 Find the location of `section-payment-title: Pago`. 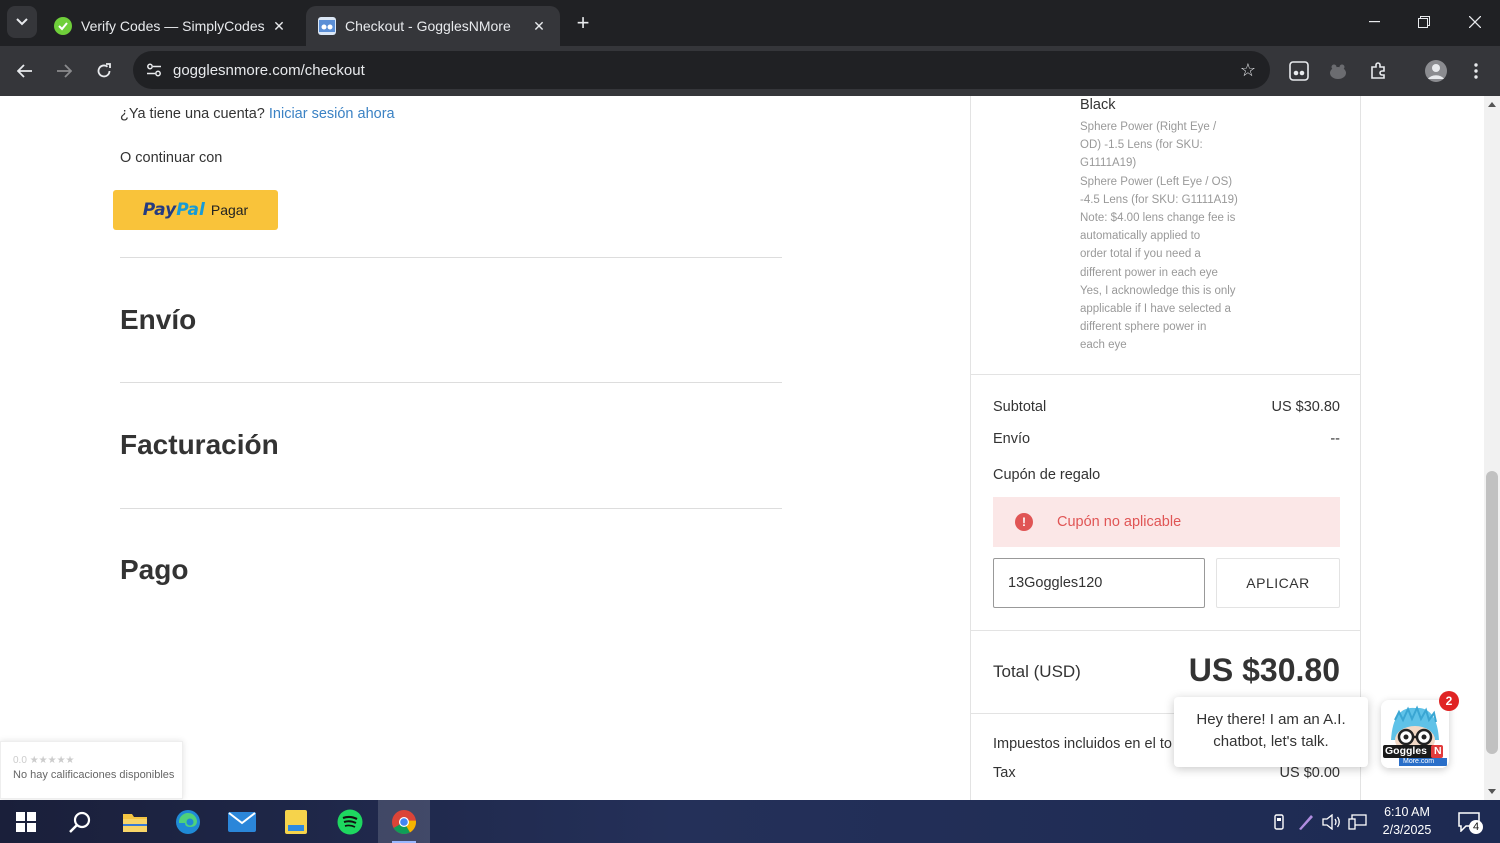

section-payment-title: Pago is located at coordinates (154, 570).